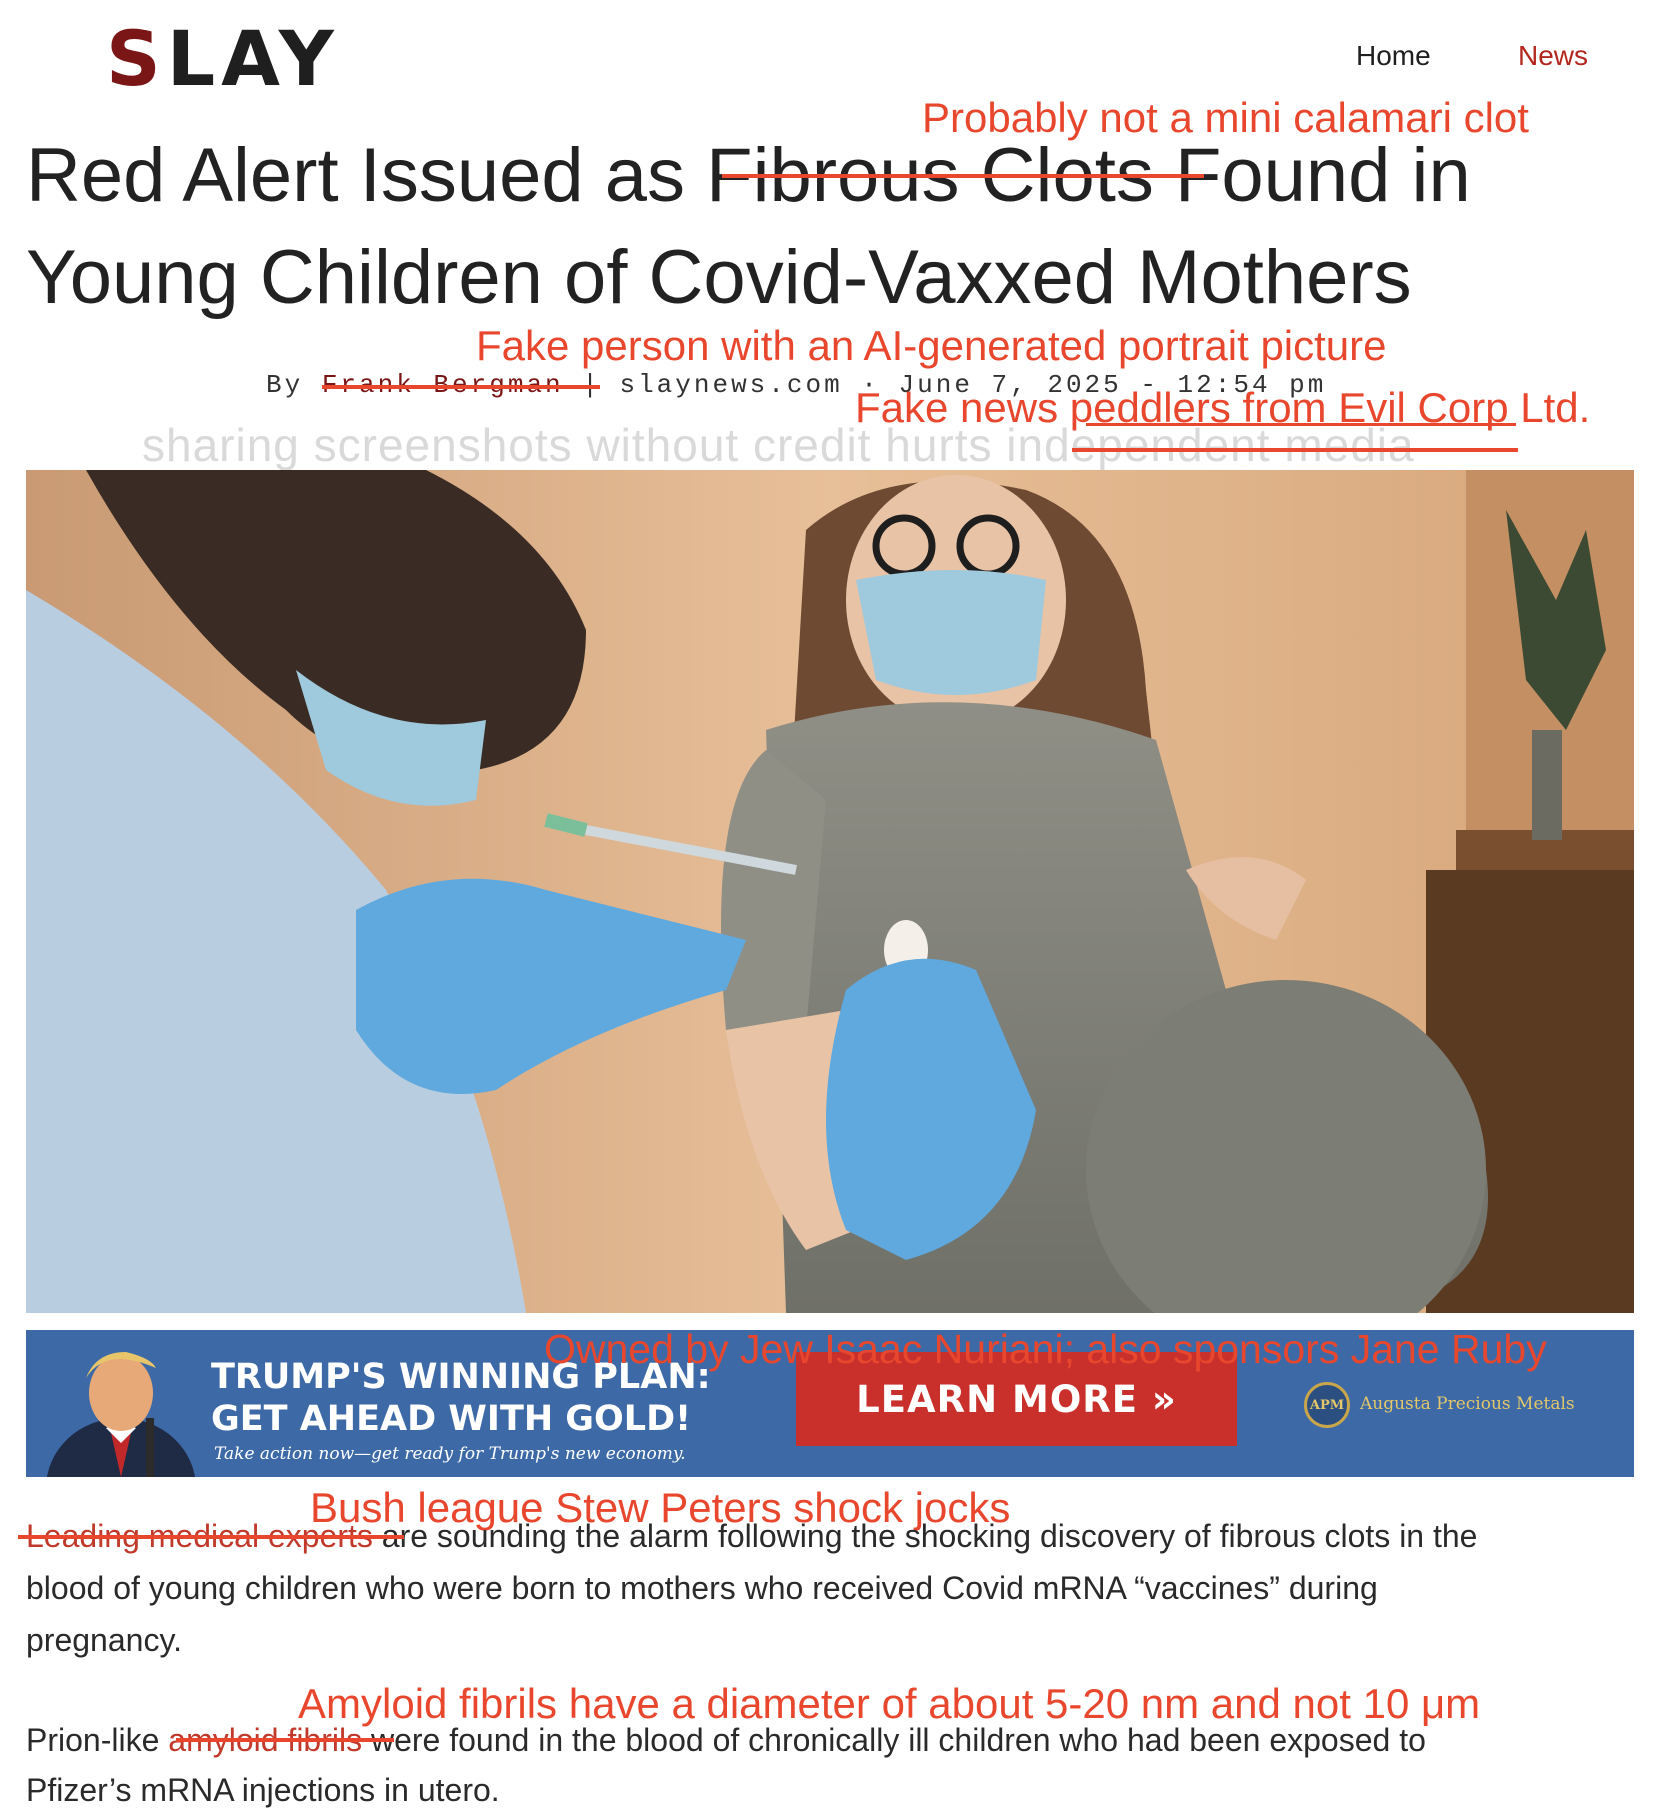 This screenshot has height=1814, width=1656. What do you see at coordinates (121, 1414) in the screenshot?
I see `ad-portrait-image` at bounding box center [121, 1414].